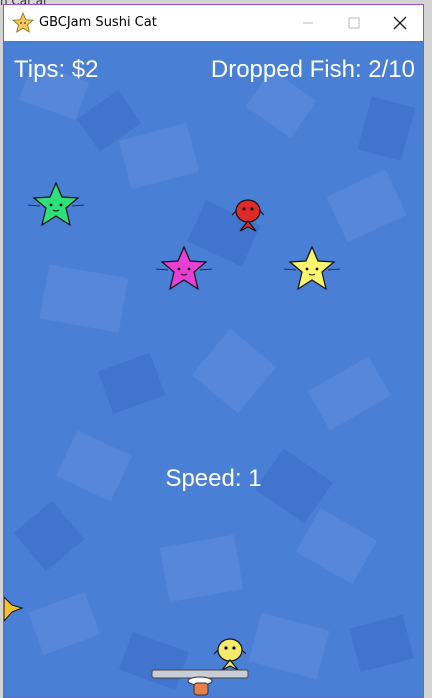 The image size is (432, 698). Describe the element at coordinates (248, 215) in the screenshot. I see `red-fish-cat` at that location.